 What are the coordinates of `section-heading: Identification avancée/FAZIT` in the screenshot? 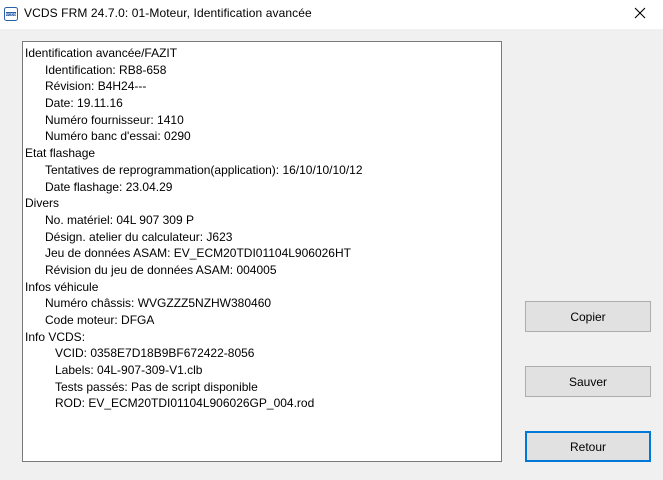 It's located at (101, 53).